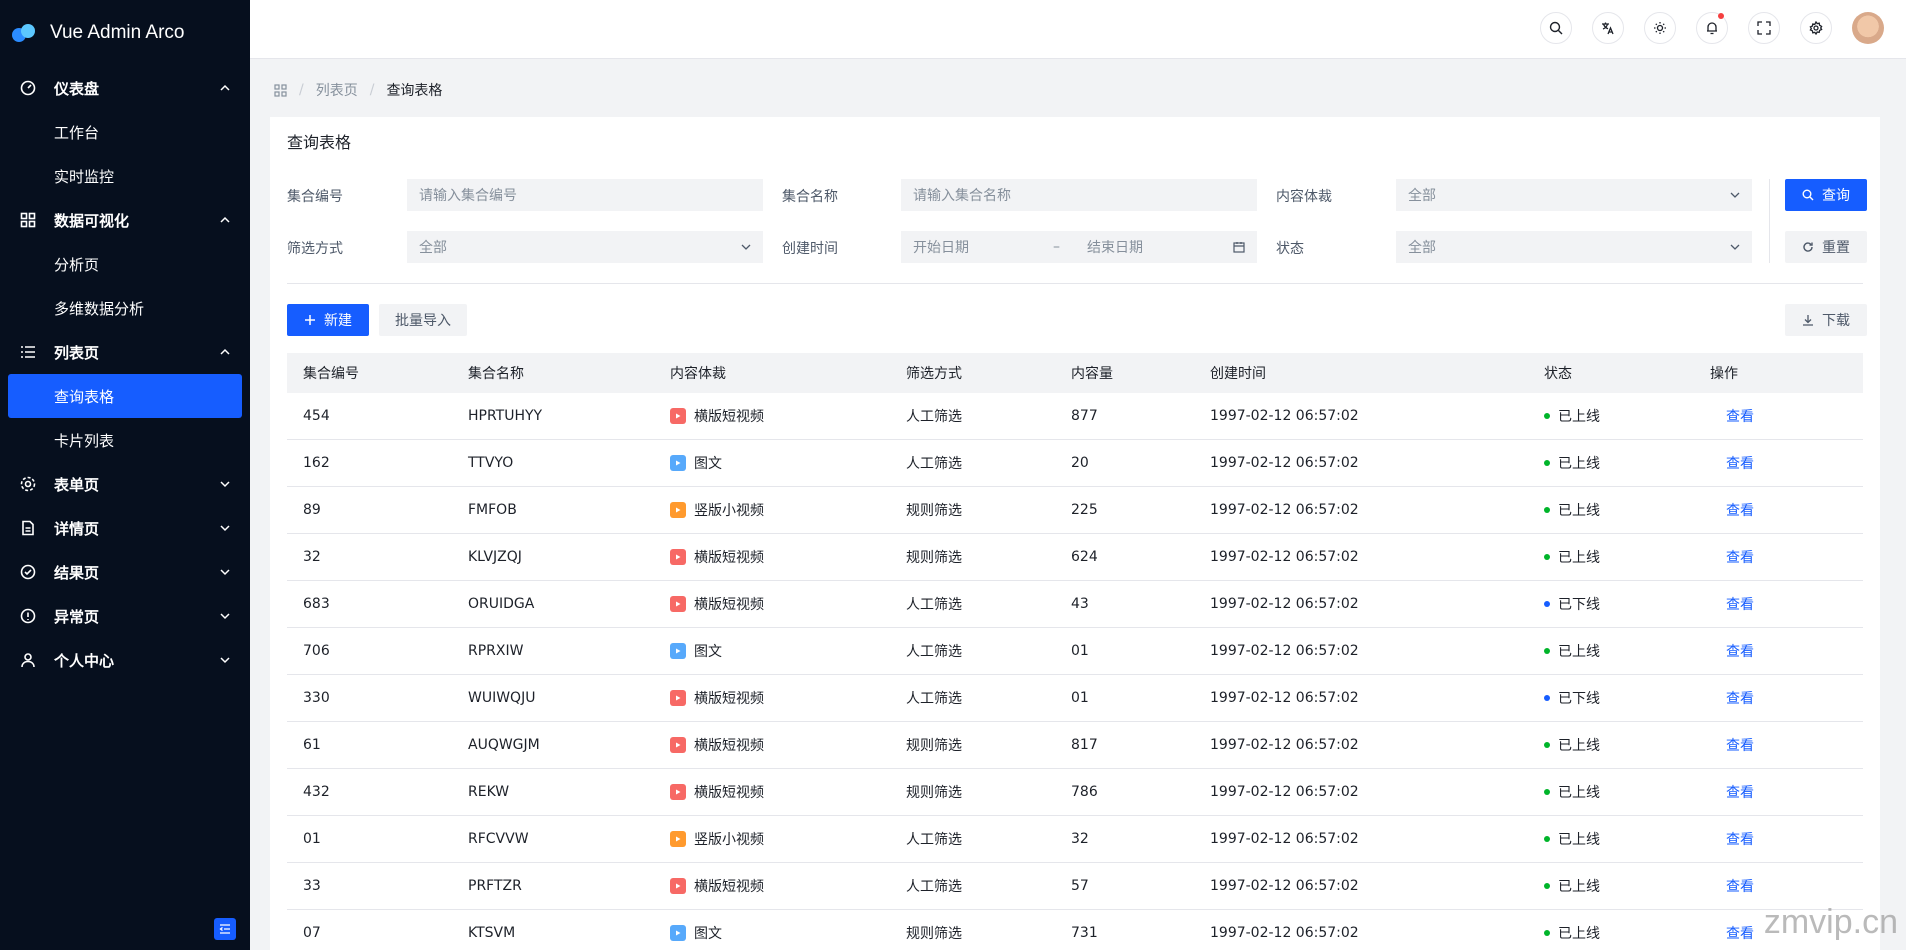 This screenshot has height=950, width=1906. Describe the element at coordinates (28, 572) in the screenshot. I see `check-circle-icon` at that location.